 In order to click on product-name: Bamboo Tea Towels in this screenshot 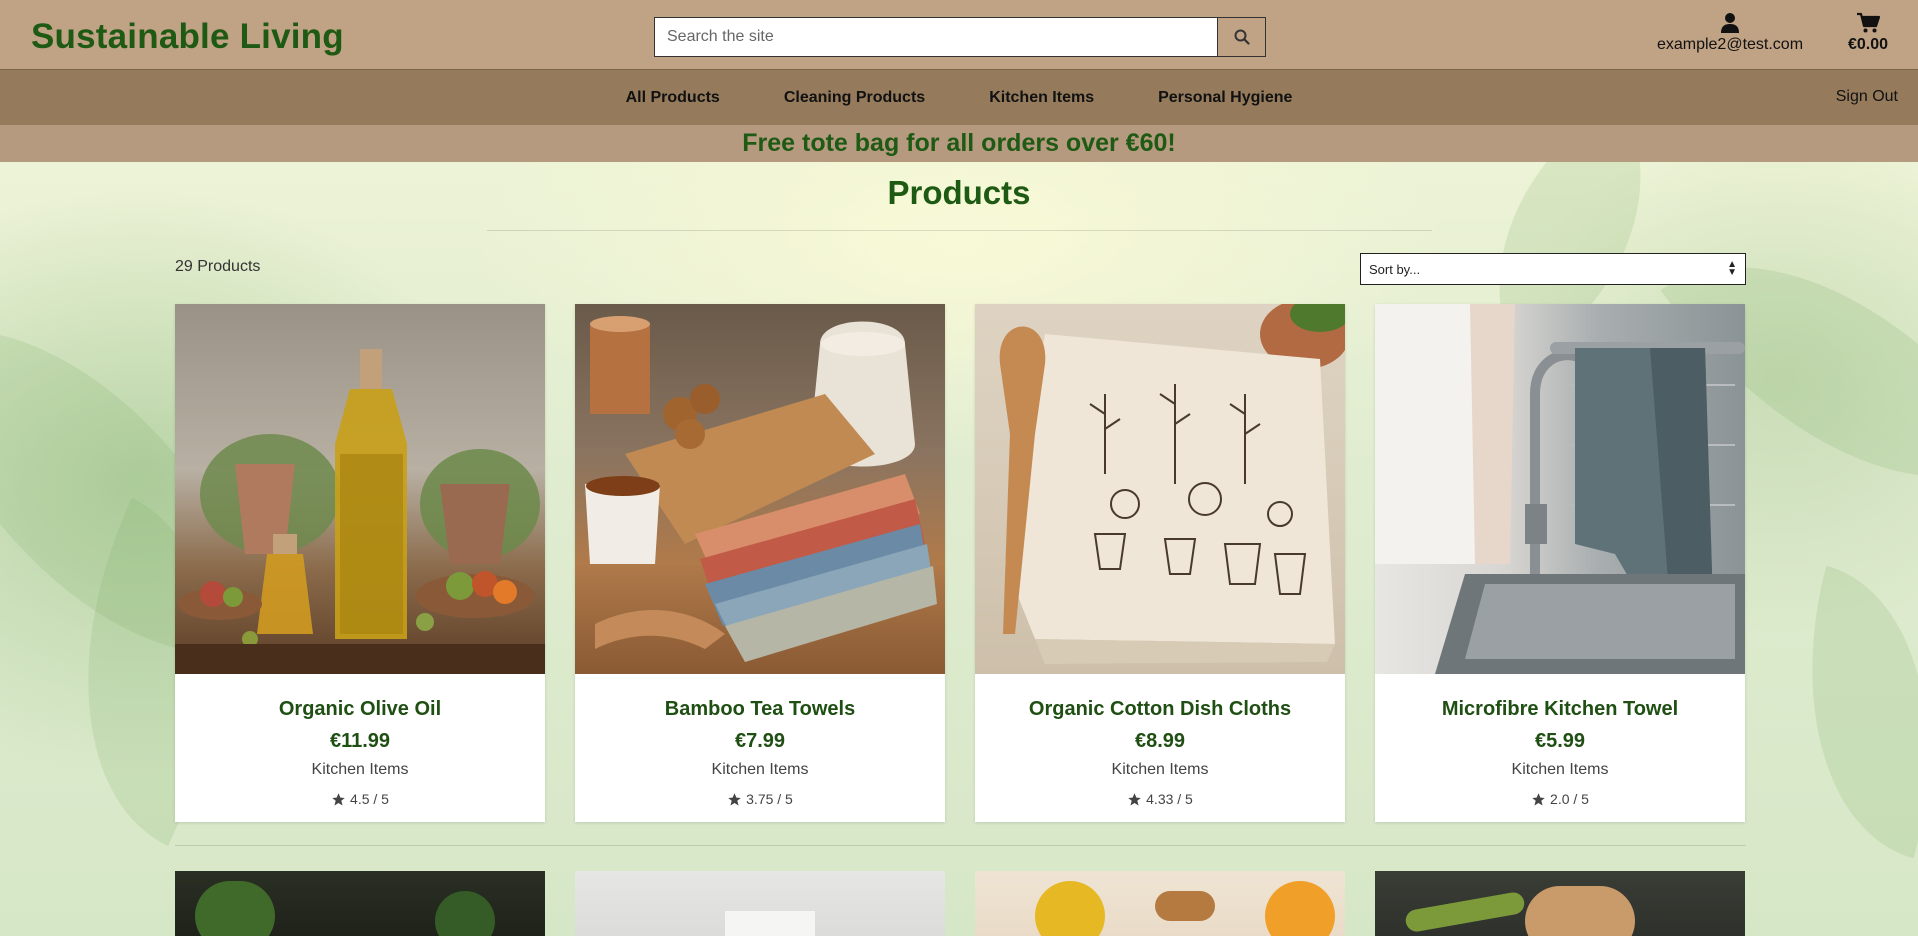, I will do `click(760, 709)`.